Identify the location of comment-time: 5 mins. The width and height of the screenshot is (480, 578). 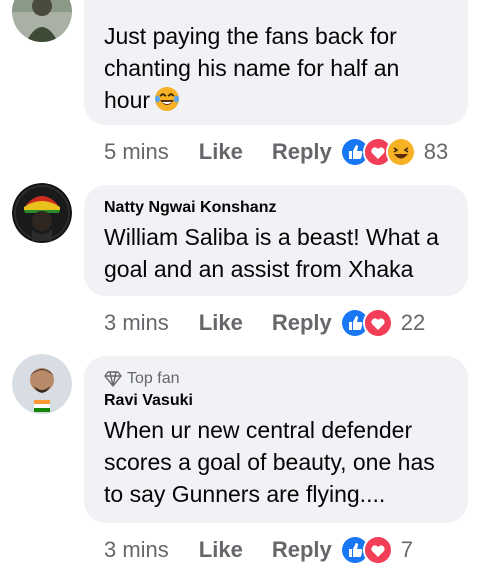
(136, 152).